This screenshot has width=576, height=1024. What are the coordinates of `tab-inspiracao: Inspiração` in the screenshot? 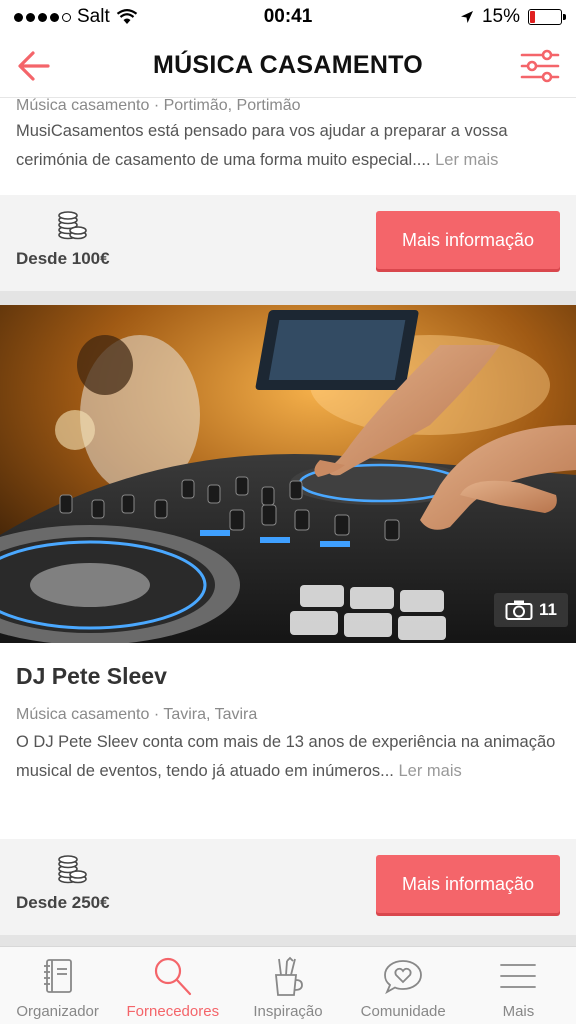 It's located at (287, 985).